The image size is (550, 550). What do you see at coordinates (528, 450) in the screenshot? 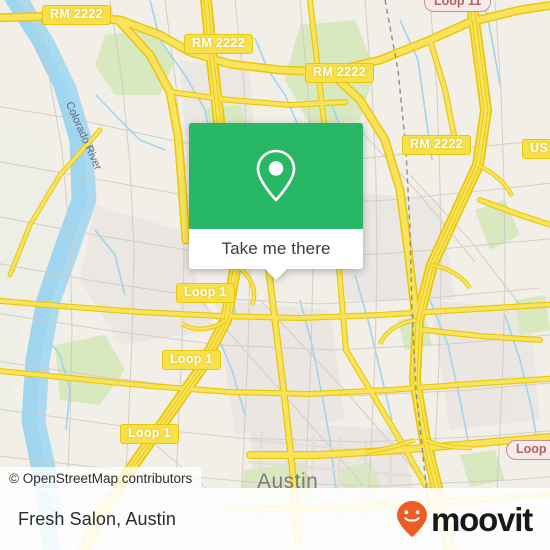
I see `road-shield-loop-11-se: Loop 11` at bounding box center [528, 450].